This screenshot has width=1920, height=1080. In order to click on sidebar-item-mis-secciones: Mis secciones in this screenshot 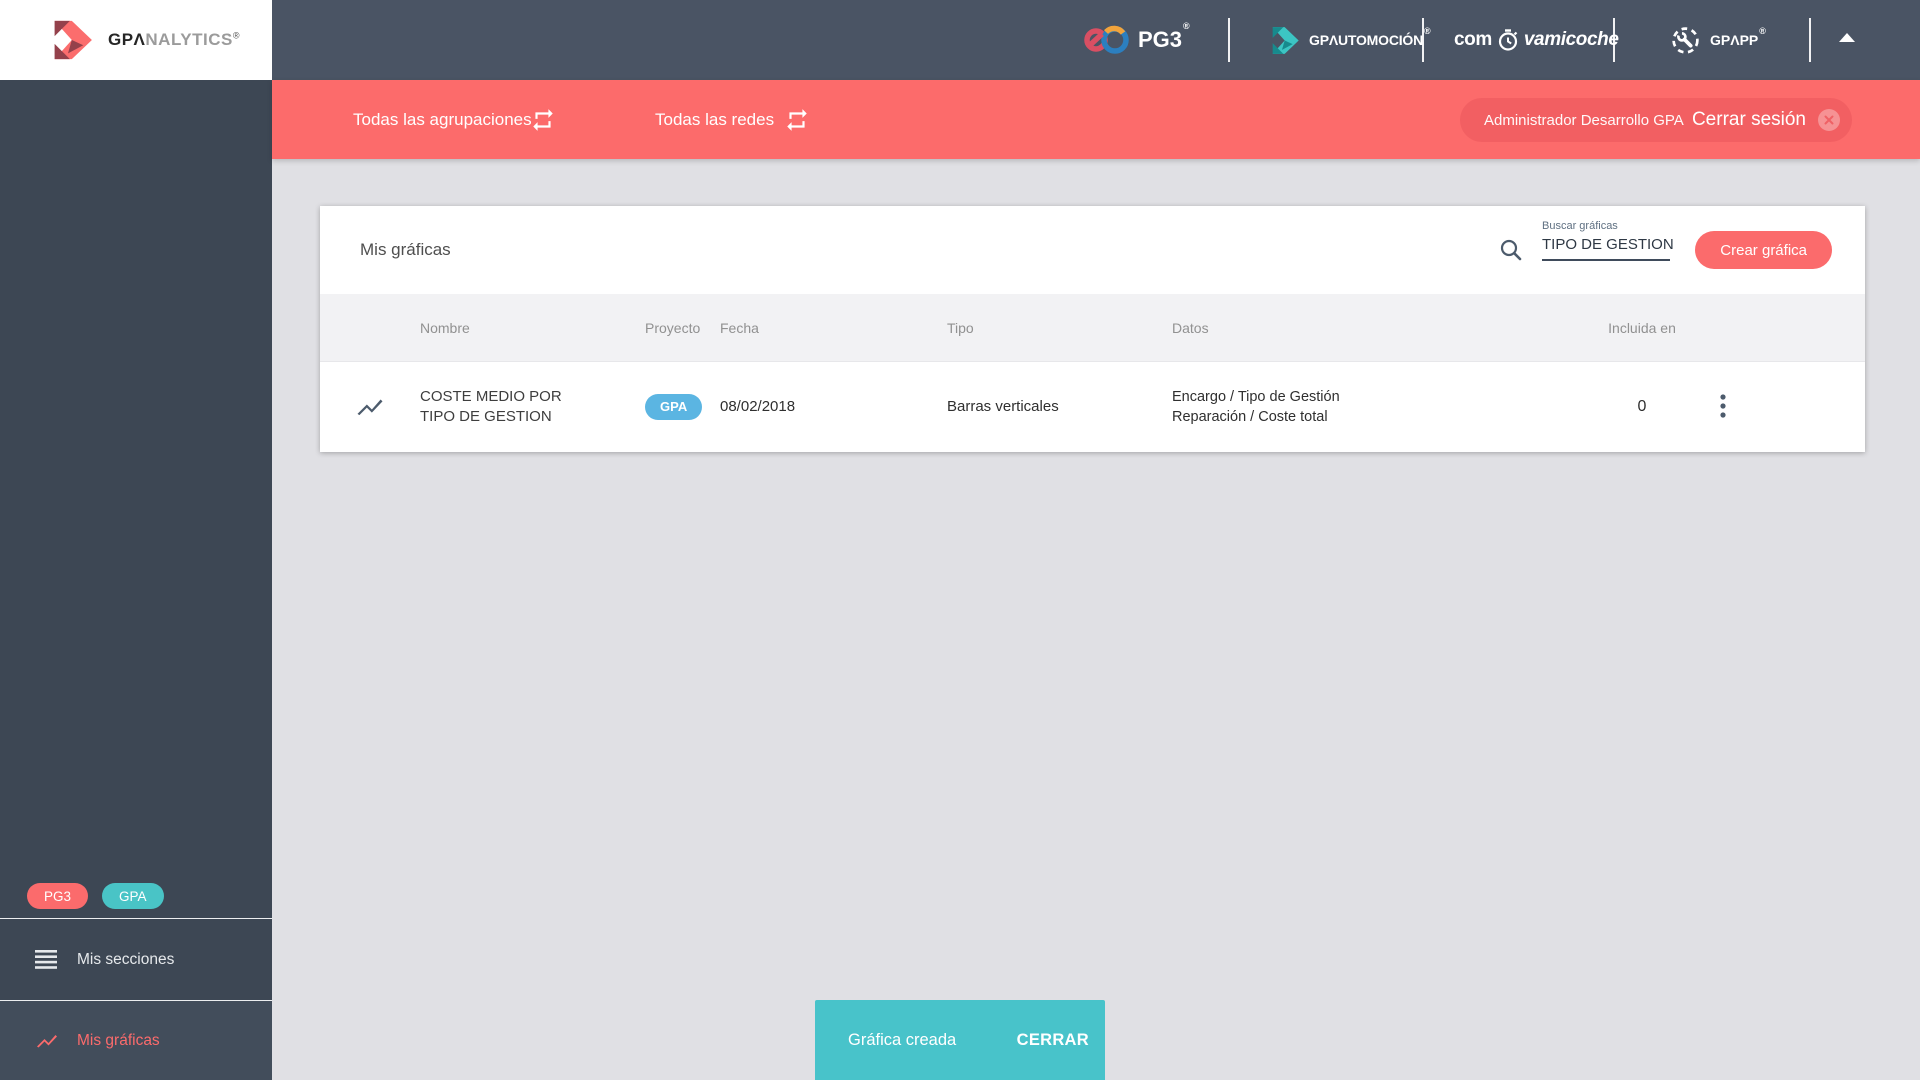, I will do `click(136, 959)`.